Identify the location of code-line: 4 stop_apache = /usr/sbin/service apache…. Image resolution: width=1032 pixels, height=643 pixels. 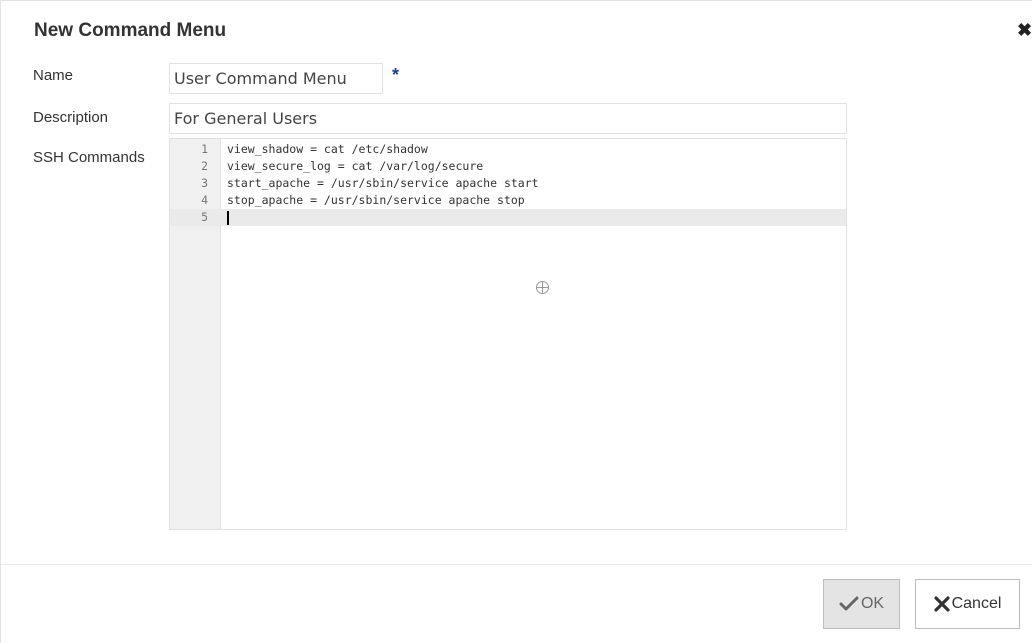
(508, 200).